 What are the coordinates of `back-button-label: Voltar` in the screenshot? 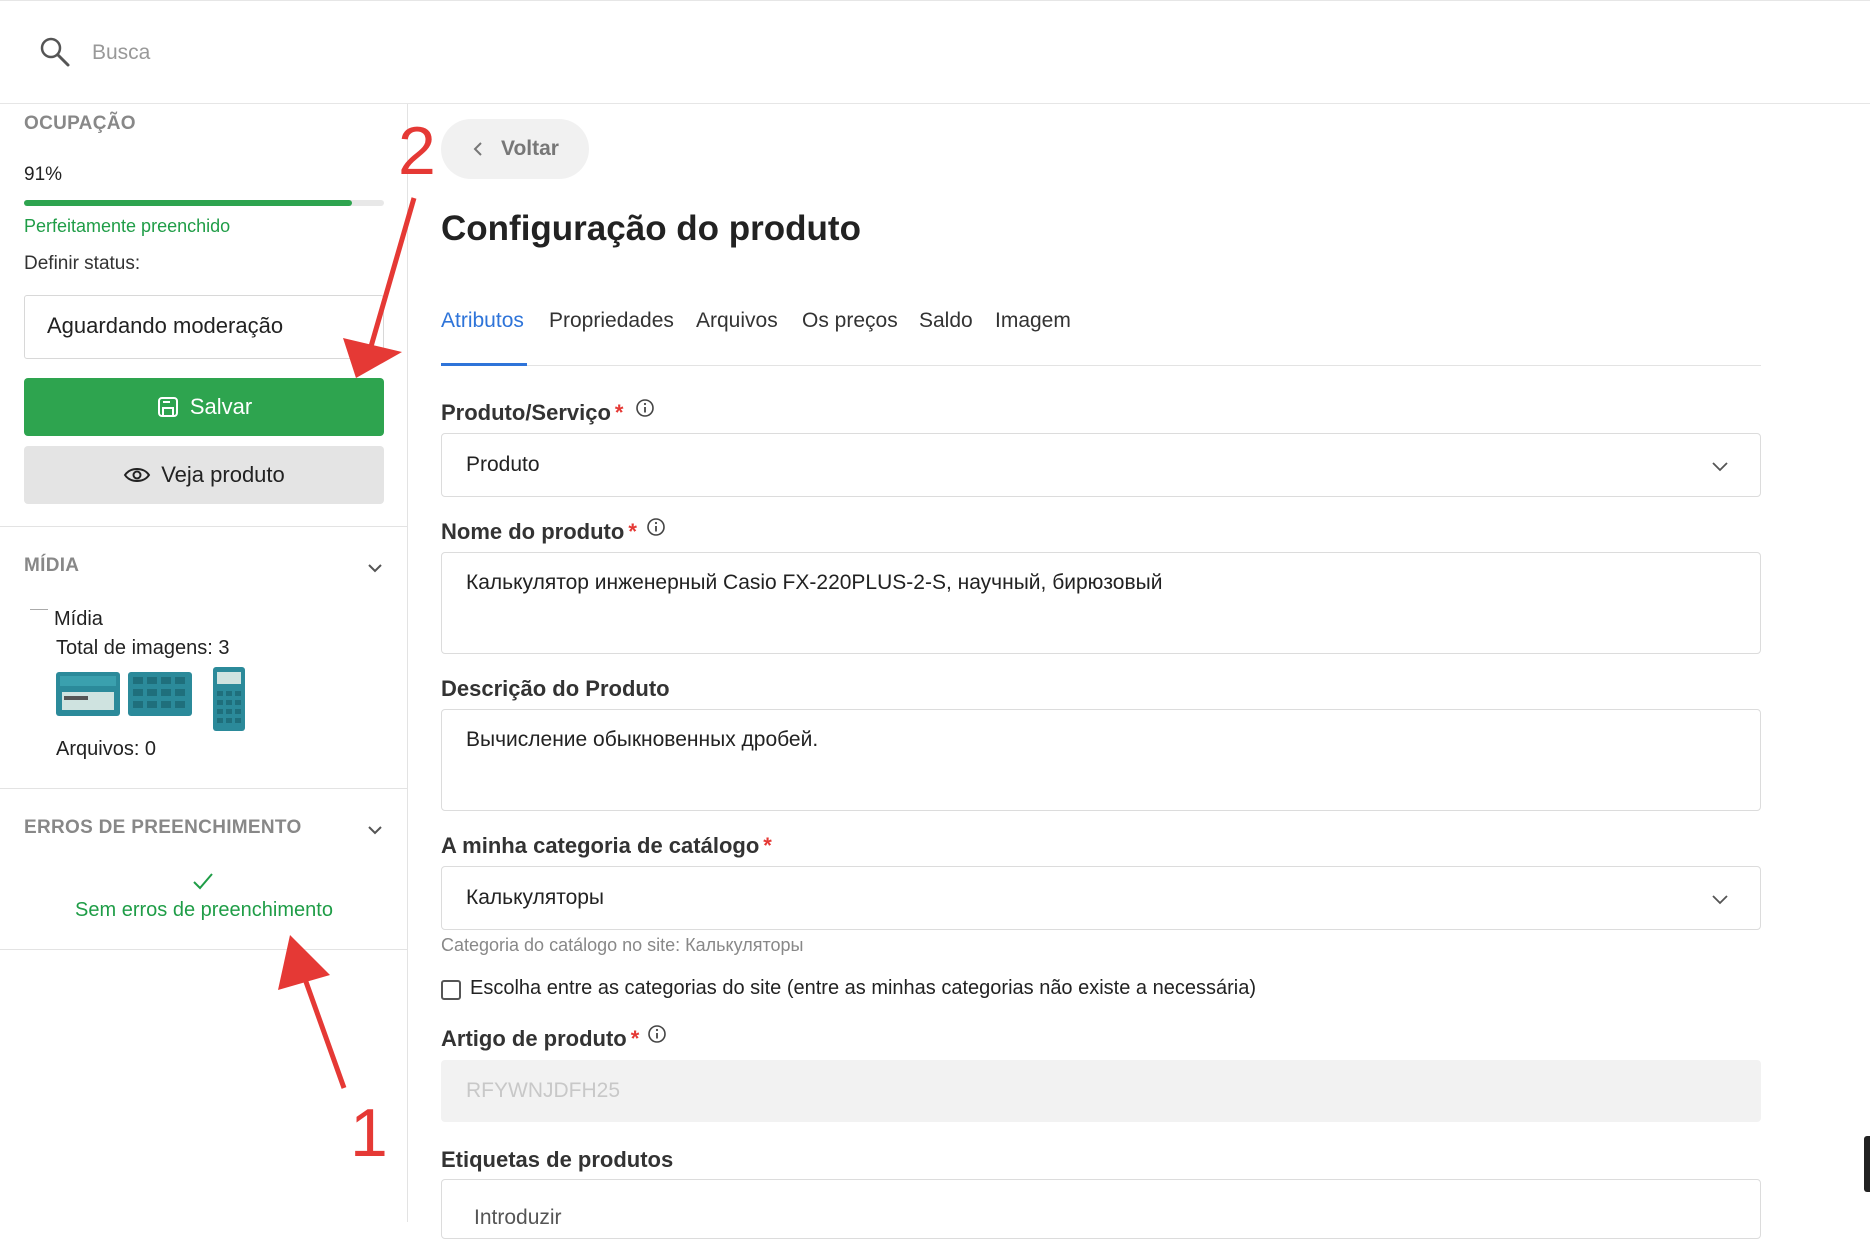 It's located at (530, 148).